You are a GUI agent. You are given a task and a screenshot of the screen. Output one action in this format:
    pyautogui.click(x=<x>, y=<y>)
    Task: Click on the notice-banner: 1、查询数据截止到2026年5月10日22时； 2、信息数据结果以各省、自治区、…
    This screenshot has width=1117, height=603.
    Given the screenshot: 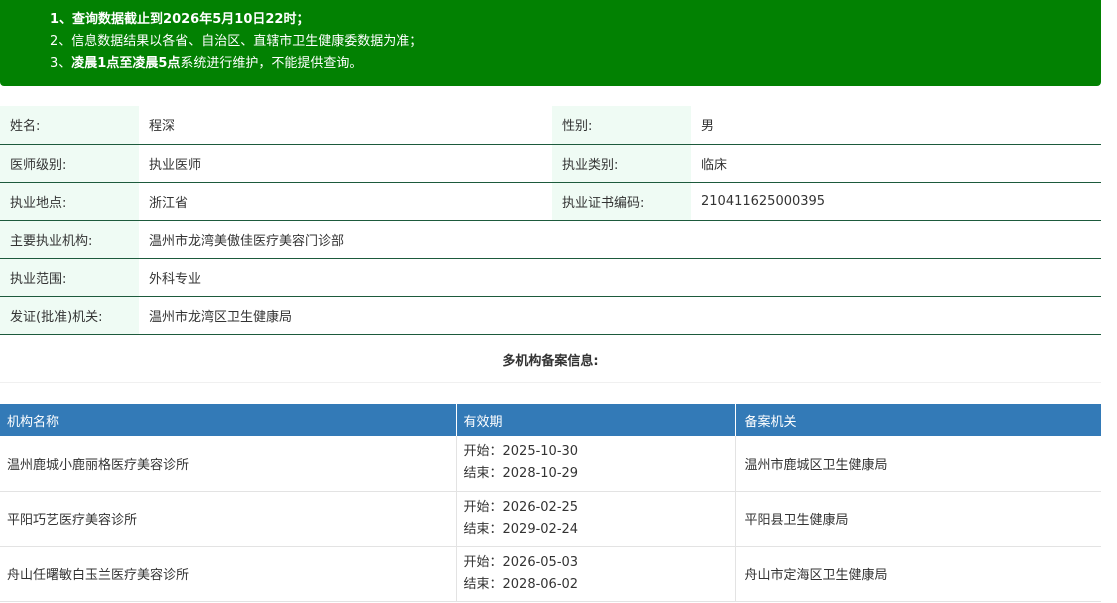 What is the action you would take?
    pyautogui.click(x=550, y=43)
    